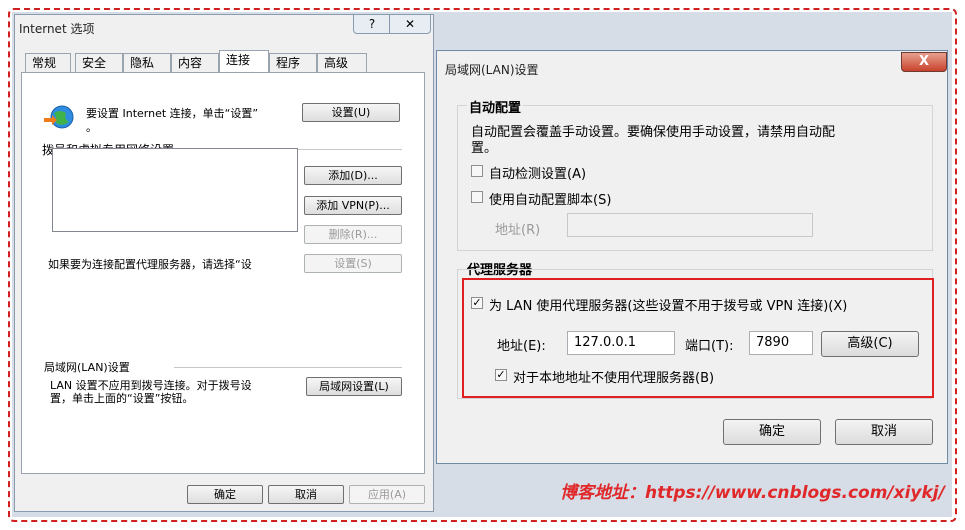 The width and height of the screenshot is (965, 530). I want to click on blog-url-text: 博客地址：https://www.cnblogs.com/xiykj/, so click(752, 493).